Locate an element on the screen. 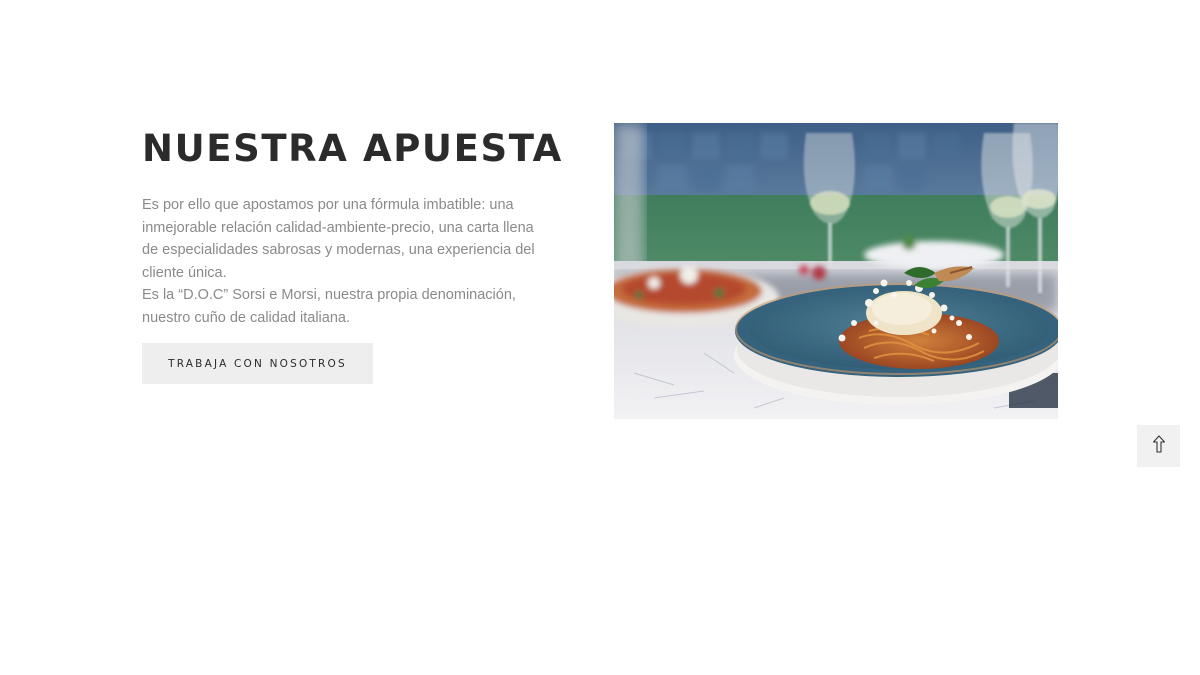  arrow-up-icon is located at coordinates (1159, 446).